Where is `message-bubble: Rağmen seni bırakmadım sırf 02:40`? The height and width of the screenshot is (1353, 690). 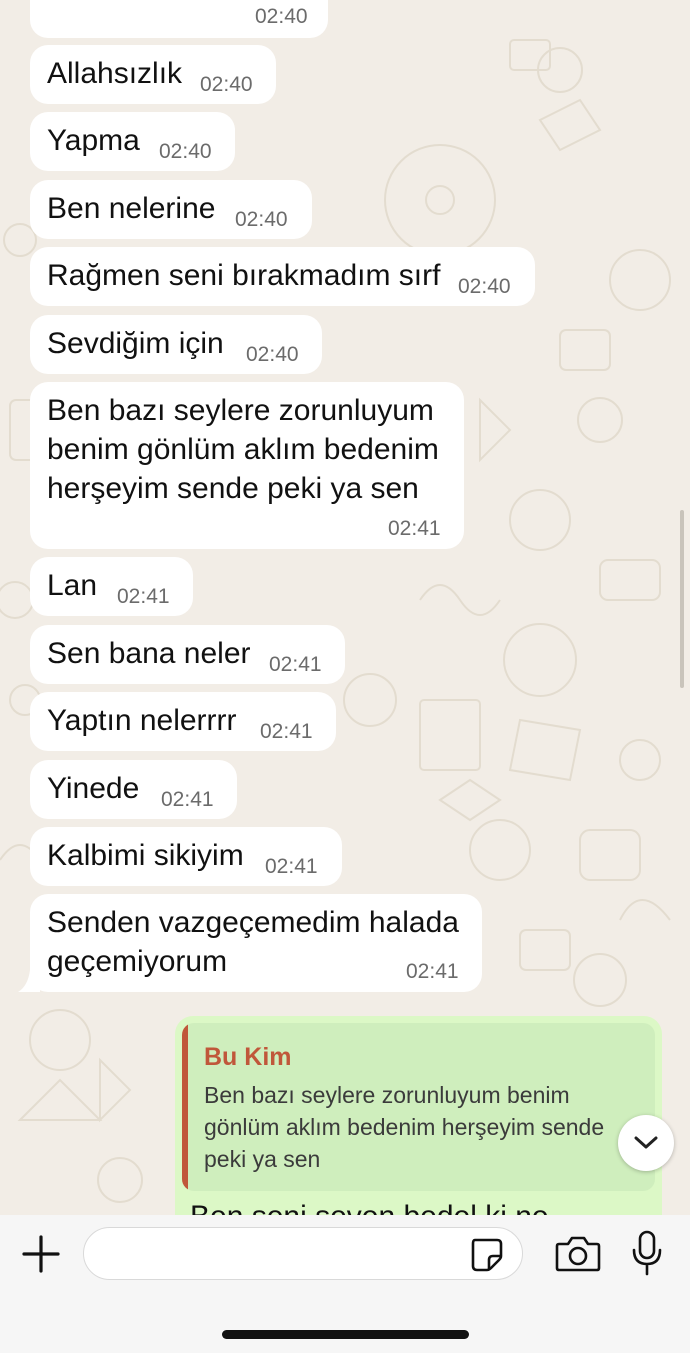
message-bubble: Rağmen seni bırakmadım sırf 02:40 is located at coordinates (282, 276).